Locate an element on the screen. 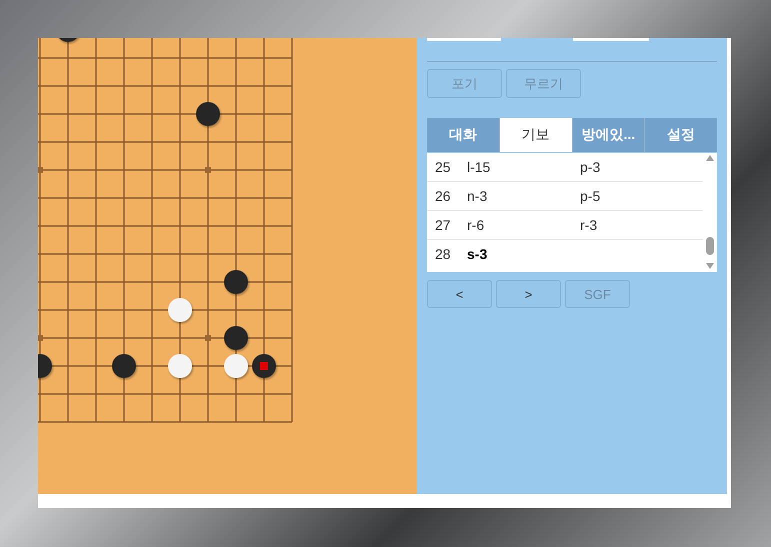  move-cell: p-5 is located at coordinates (590, 196).